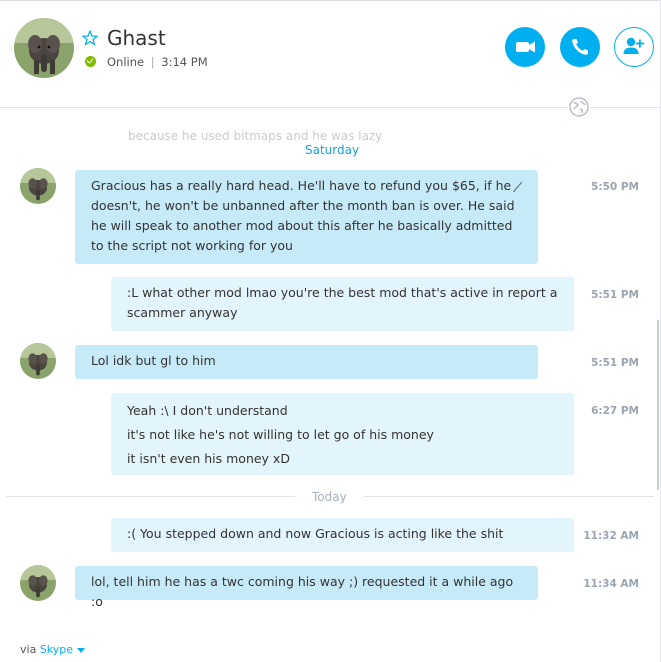  I want to click on via-prefix: via, so click(28, 649).